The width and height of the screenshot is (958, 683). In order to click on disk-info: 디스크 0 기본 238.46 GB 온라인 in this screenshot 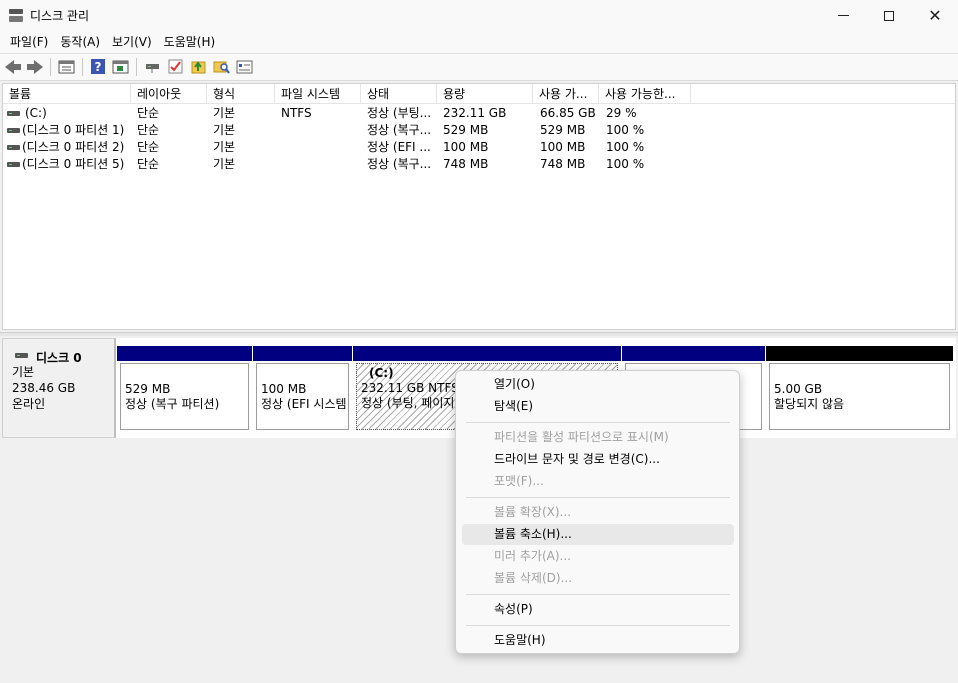, I will do `click(59, 388)`.